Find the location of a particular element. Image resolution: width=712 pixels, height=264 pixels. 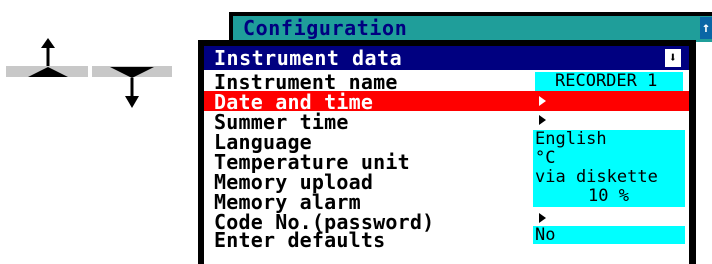

temperature-unit-value: °C is located at coordinates (545, 158).